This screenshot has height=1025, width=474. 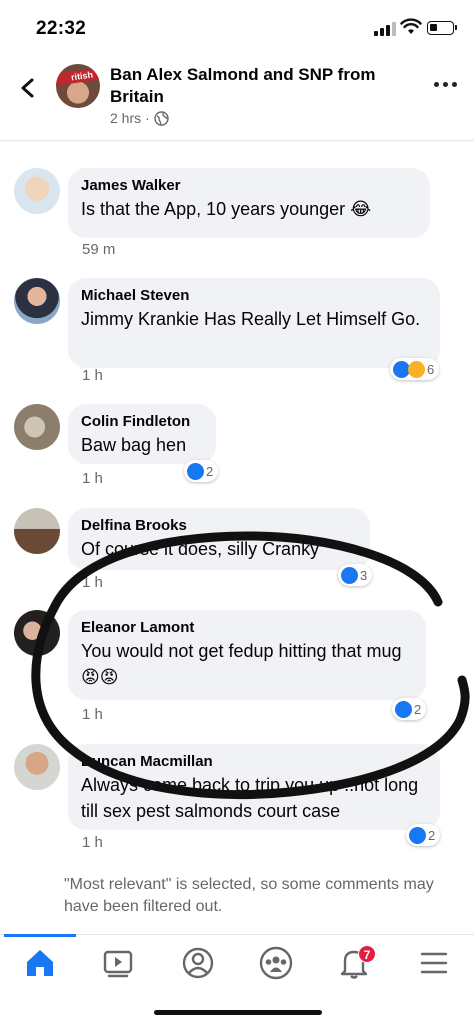 I want to click on notification-badge: 7, so click(x=367, y=954).